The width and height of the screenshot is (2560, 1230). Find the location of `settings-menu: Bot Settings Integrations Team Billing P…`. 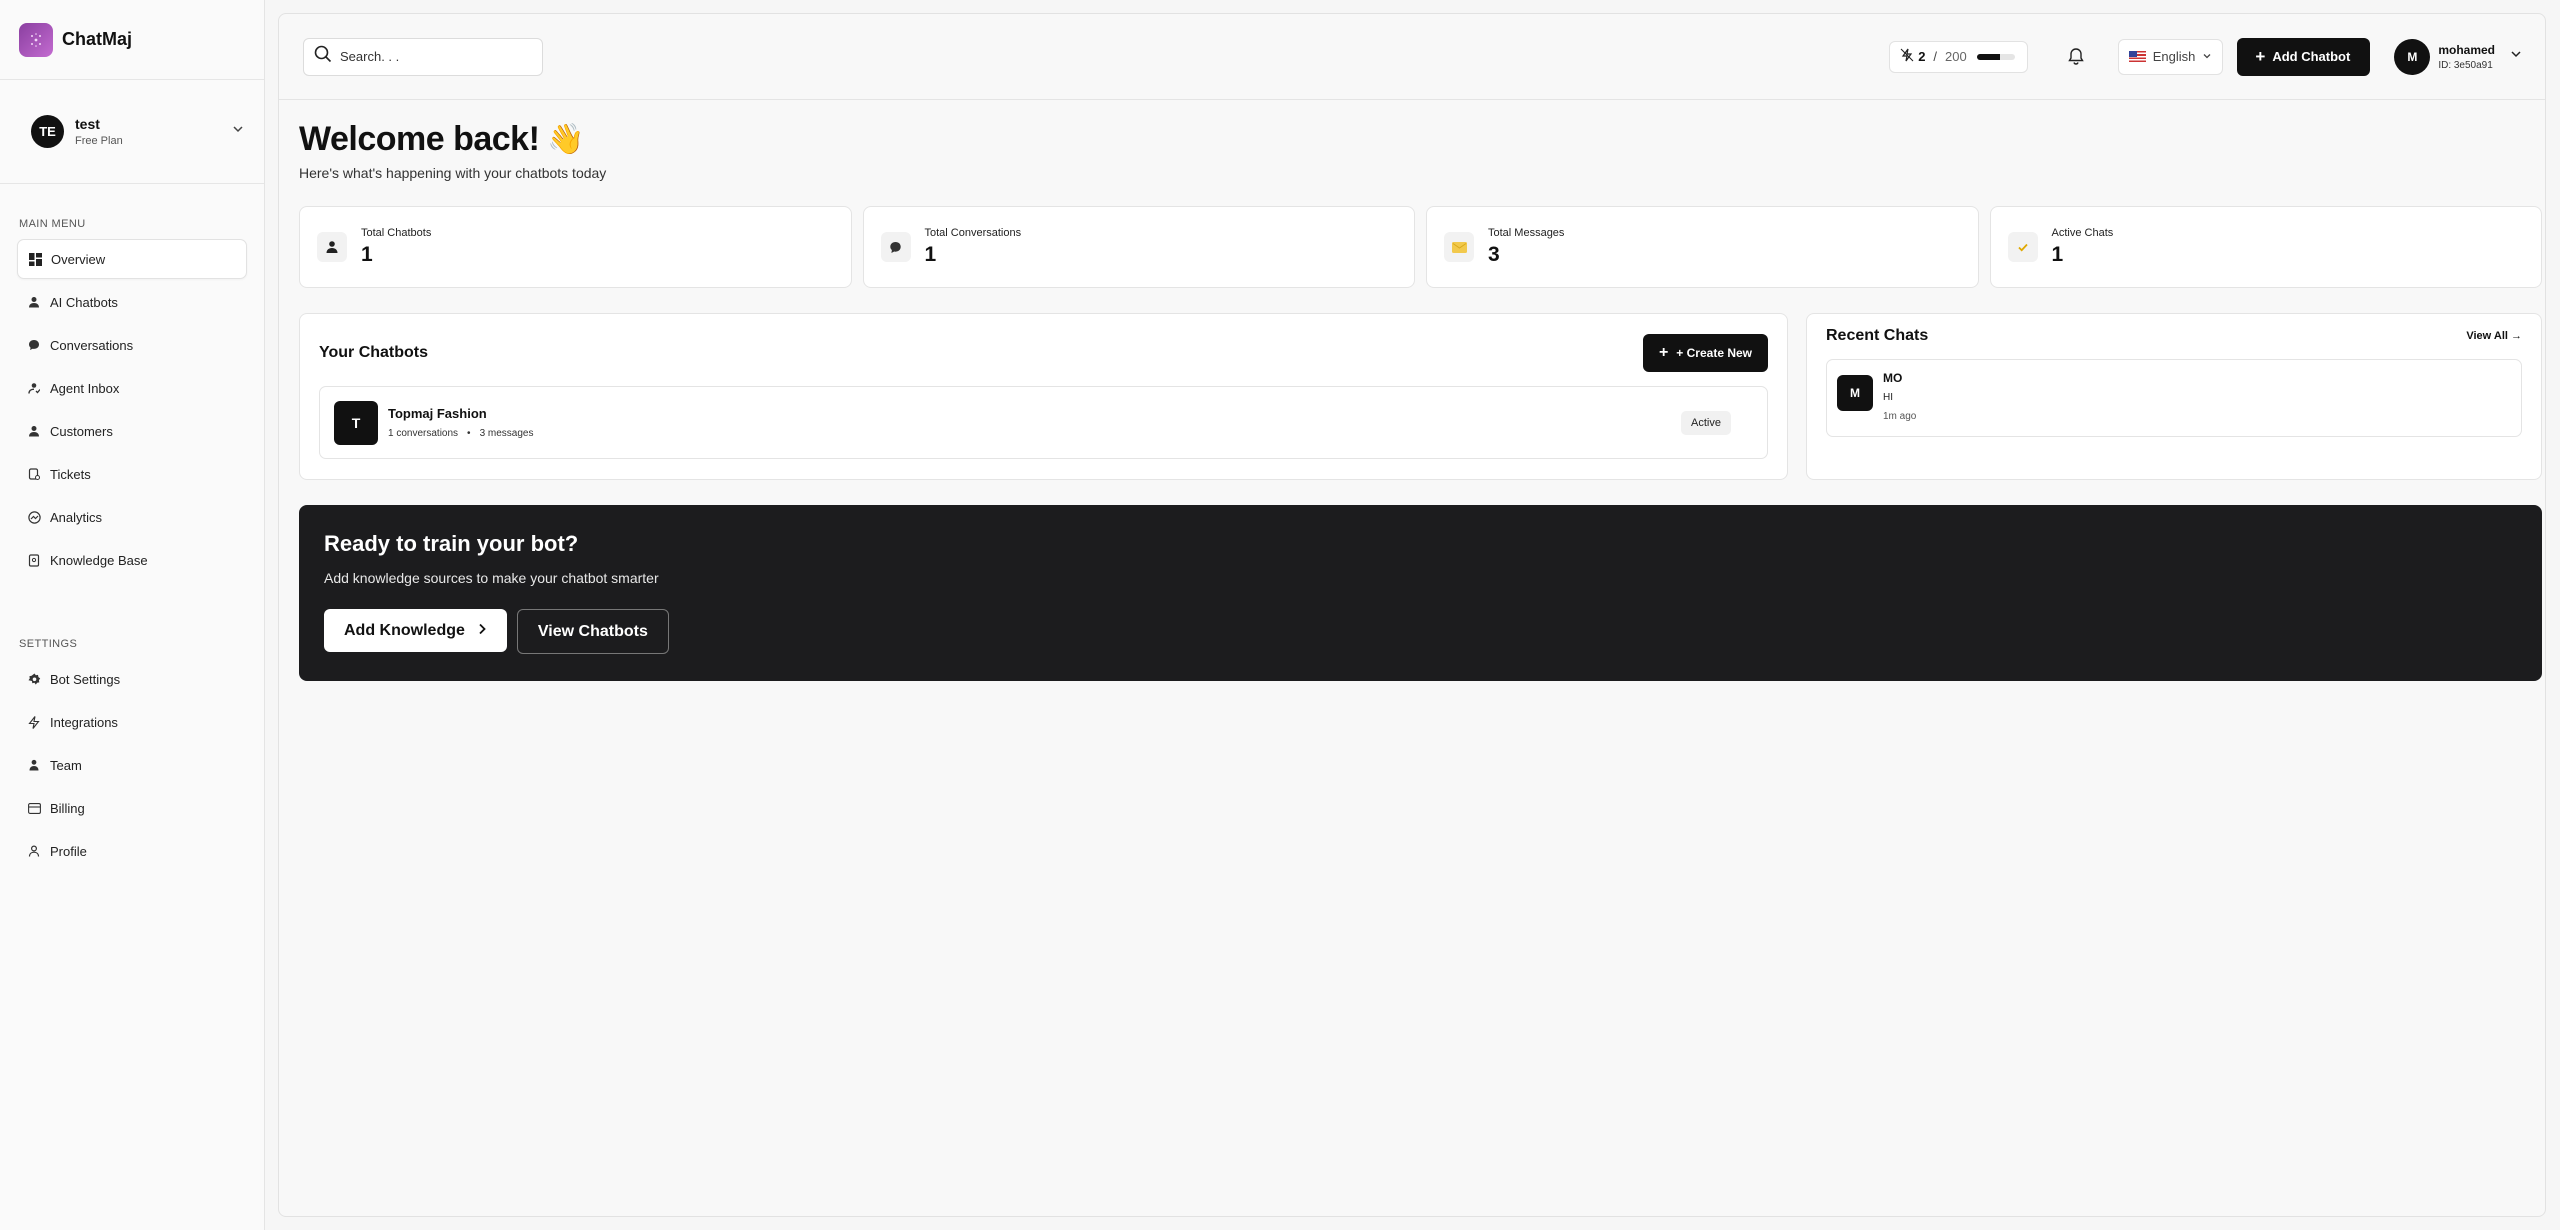

settings-menu: Bot Settings Integrations Team Billing P… is located at coordinates (132, 765).